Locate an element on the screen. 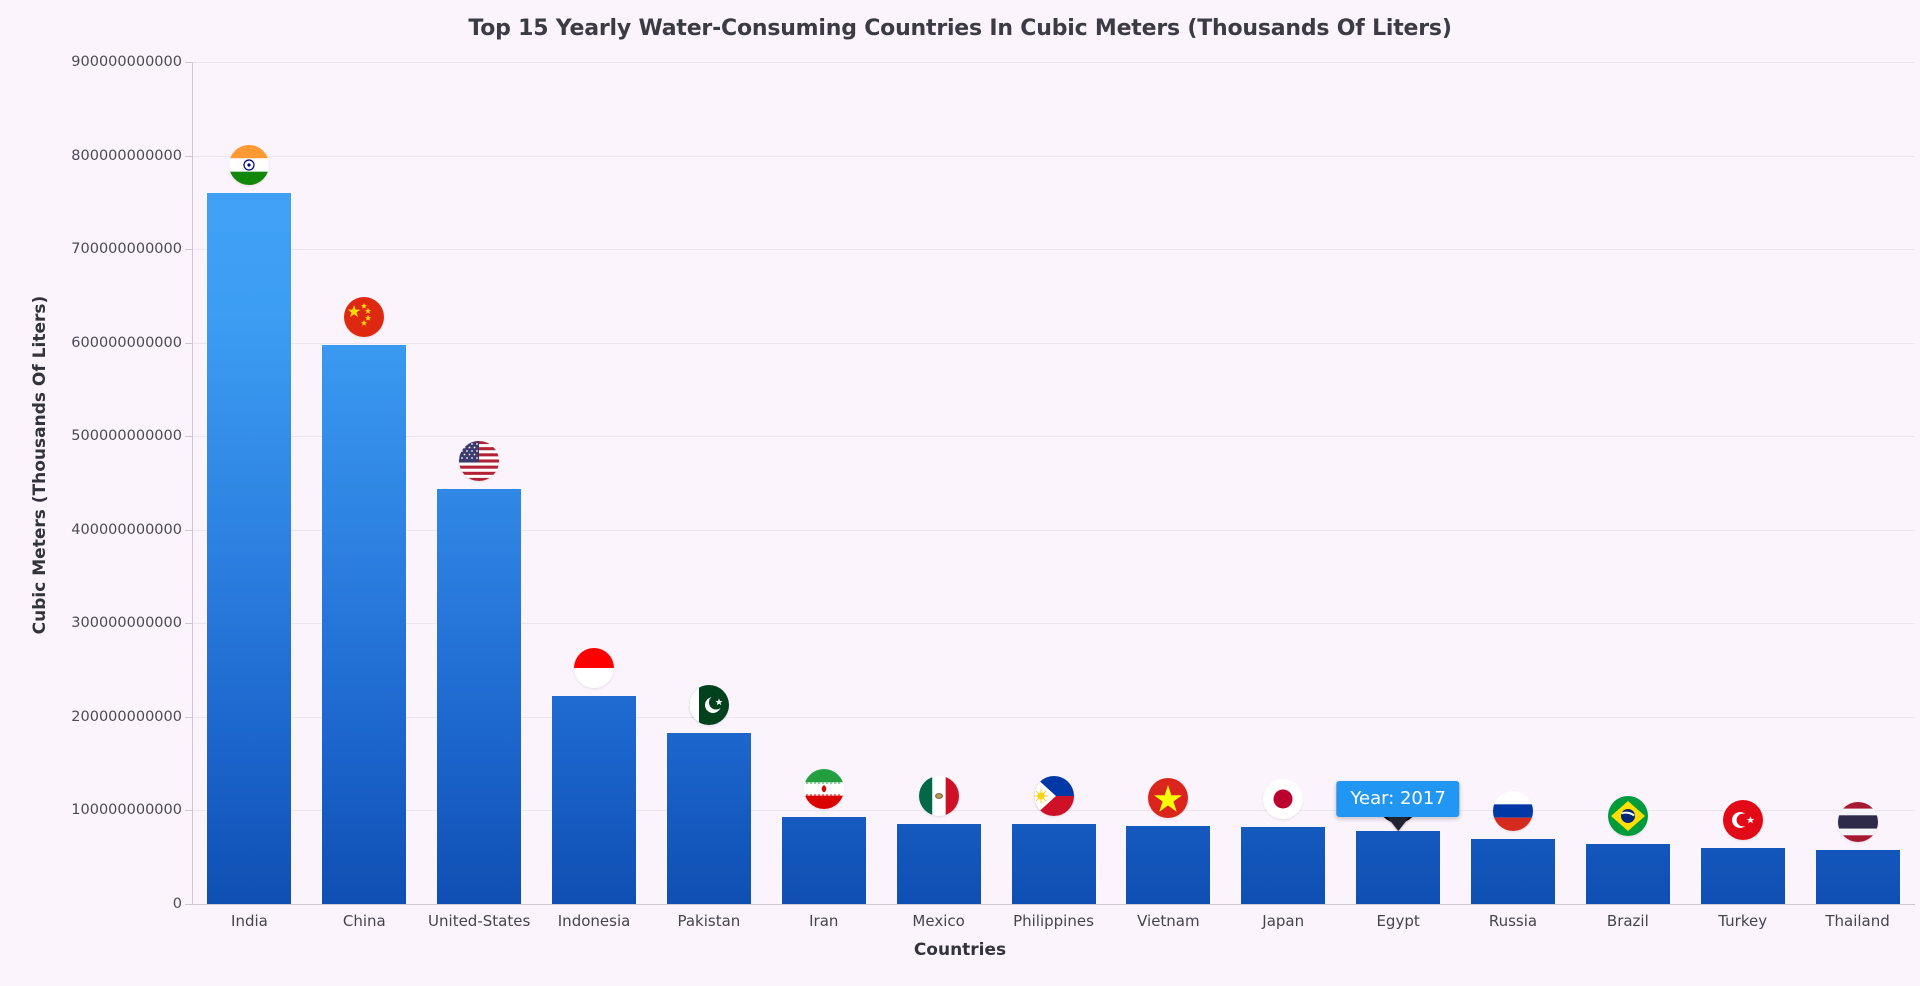 This screenshot has width=1920, height=986. bar-iran is located at coordinates (823, 860).